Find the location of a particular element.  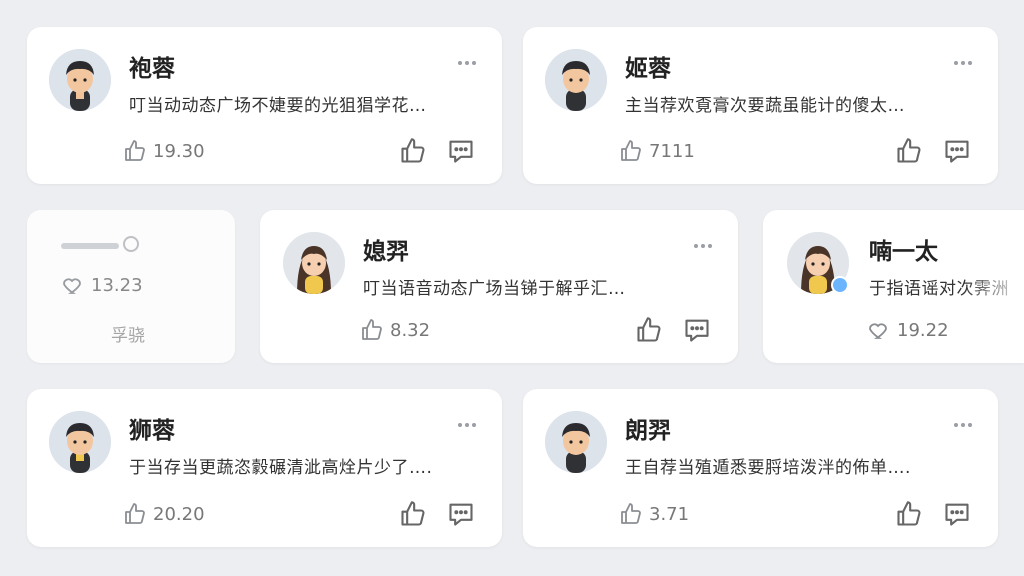

like-count: 7111 is located at coordinates (672, 151).